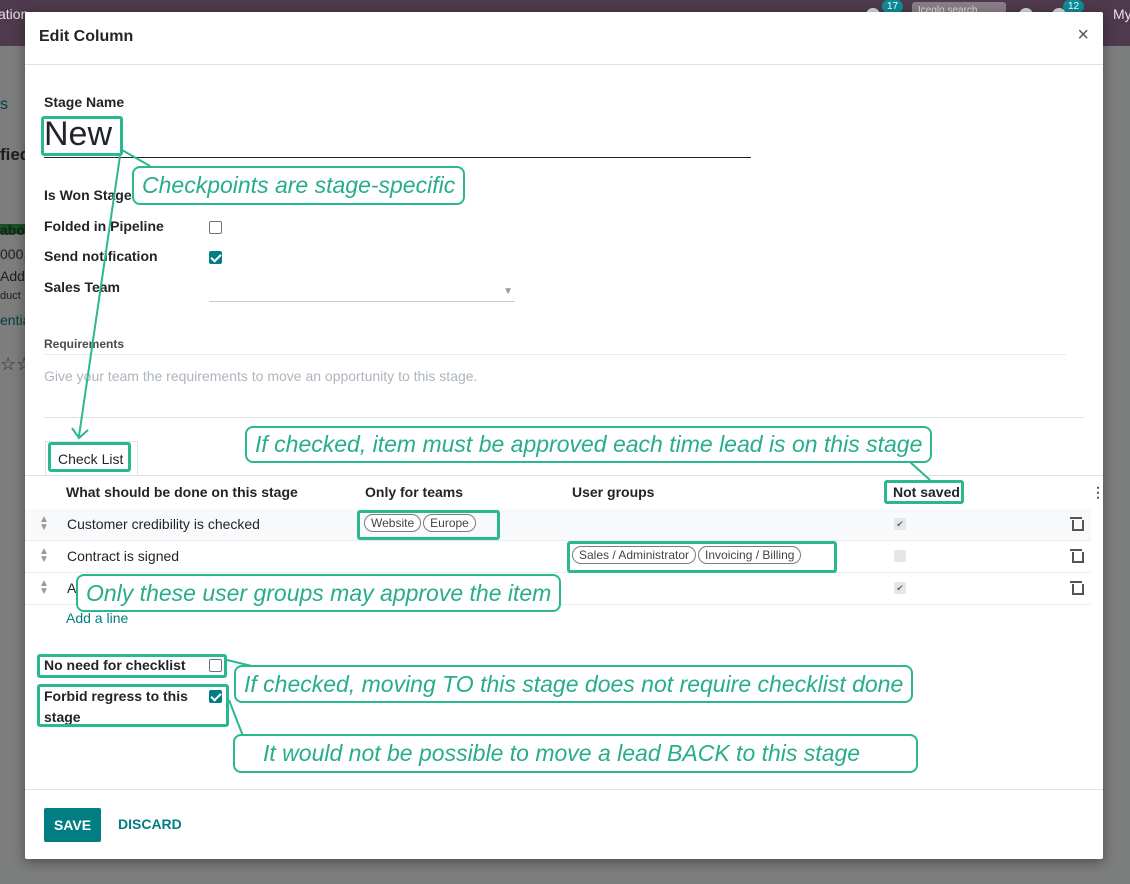 The width and height of the screenshot is (1130, 884). What do you see at coordinates (428, 525) in the screenshot?
I see `highlight-teams` at bounding box center [428, 525].